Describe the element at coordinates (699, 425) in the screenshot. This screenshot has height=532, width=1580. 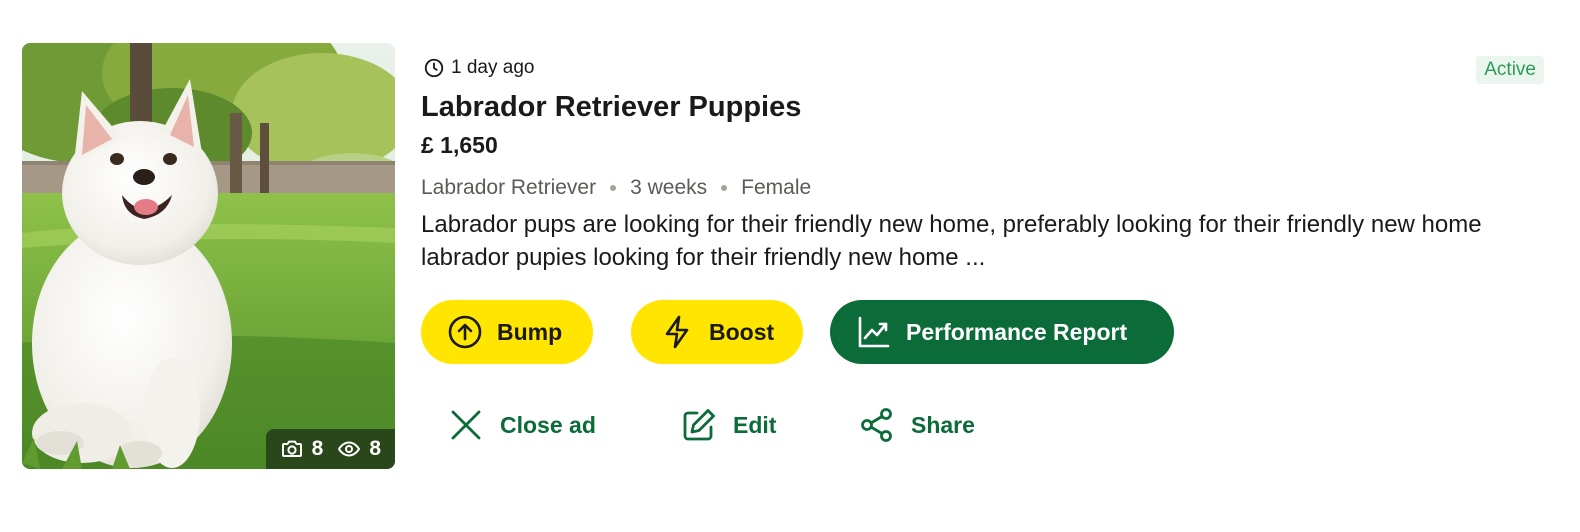
I see `edit-icon` at that location.